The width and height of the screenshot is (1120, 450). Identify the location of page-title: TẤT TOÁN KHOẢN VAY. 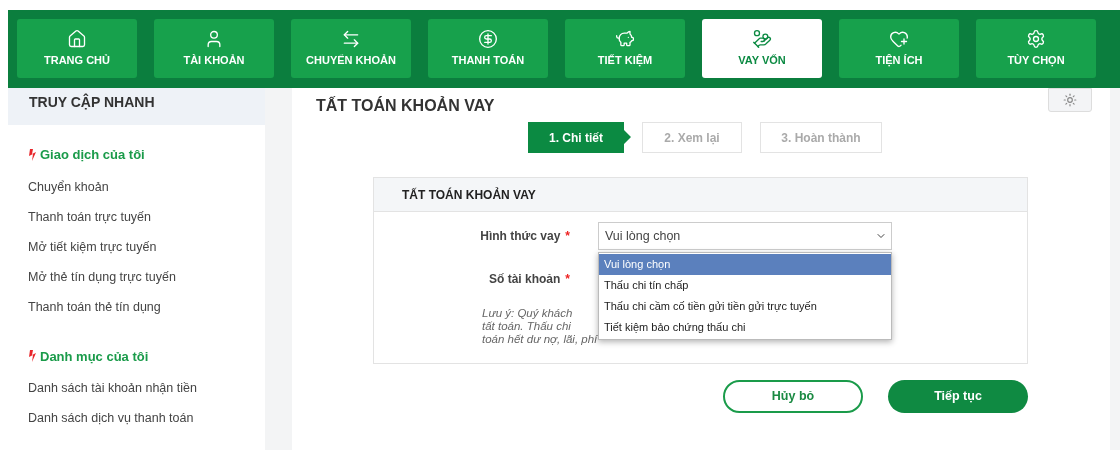
(405, 105).